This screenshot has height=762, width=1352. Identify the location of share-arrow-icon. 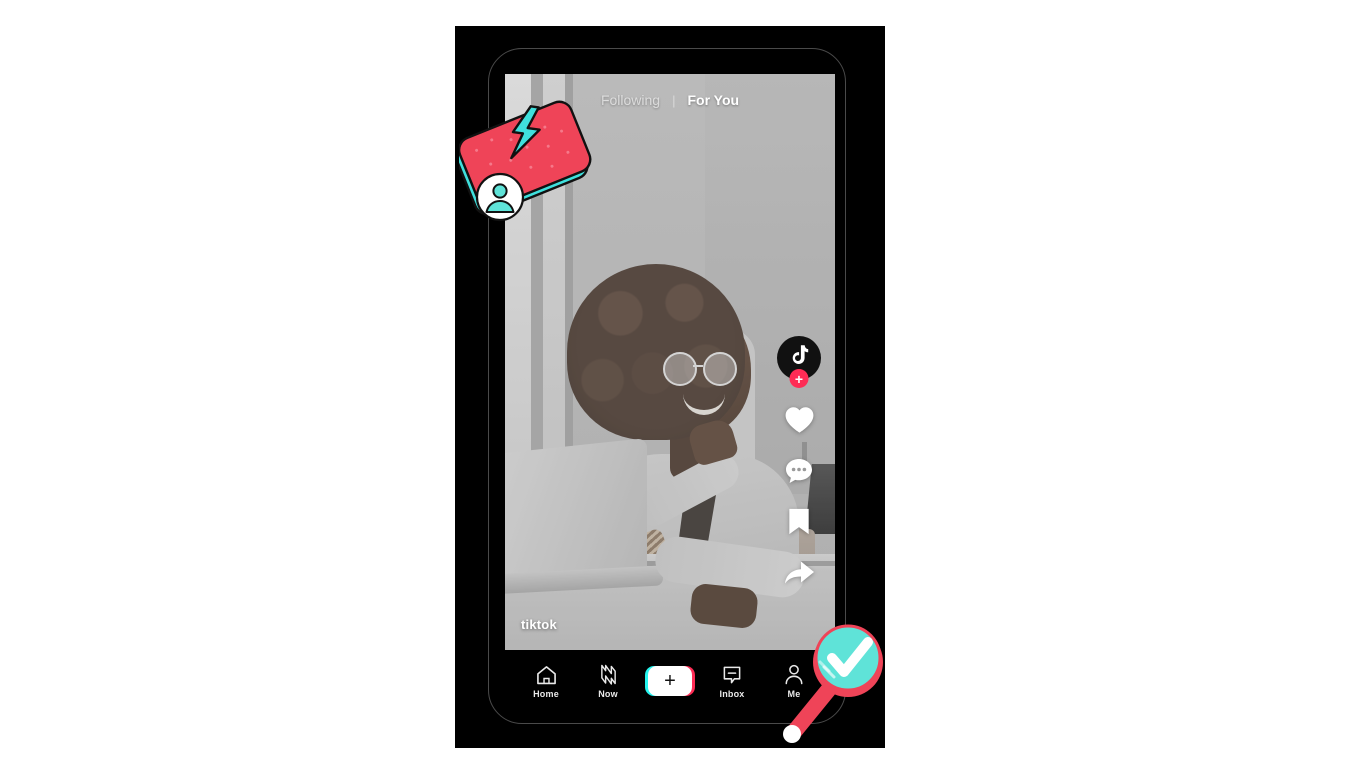
(799, 575).